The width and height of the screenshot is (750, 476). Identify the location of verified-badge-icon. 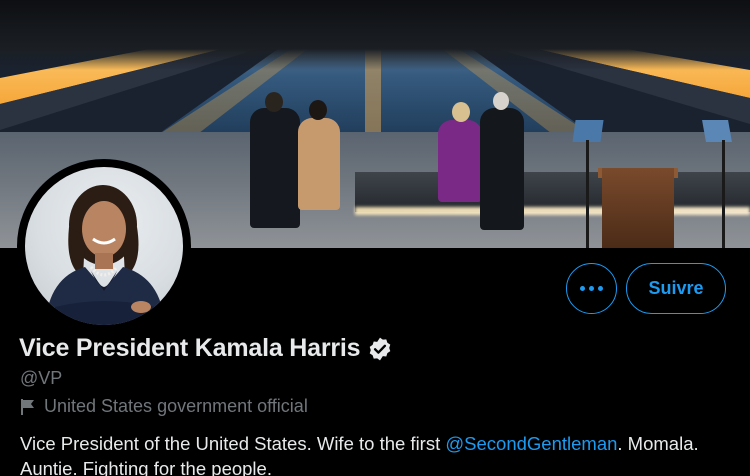
(380, 349).